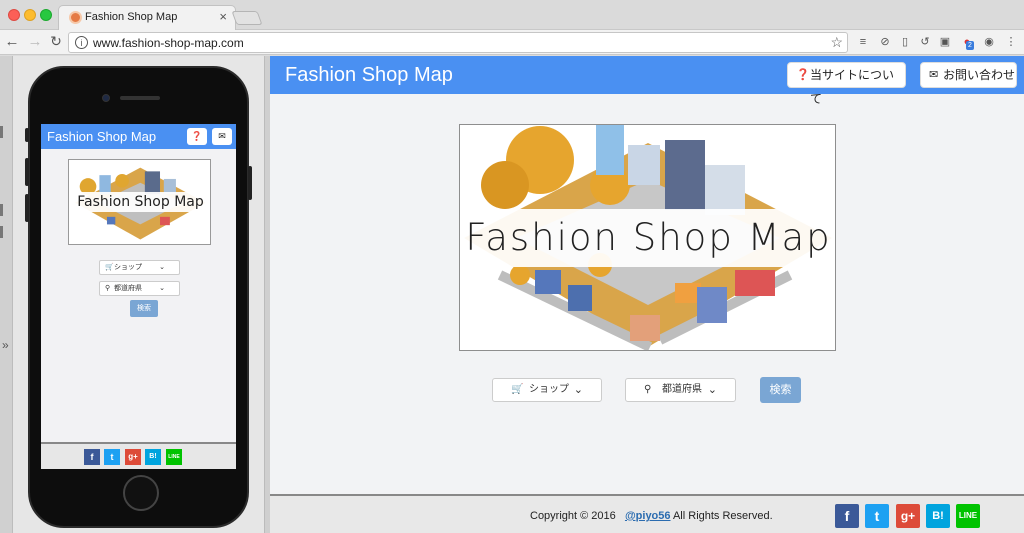 This screenshot has width=1024, height=533. I want to click on block-icon: ⊘, so click(885, 42).